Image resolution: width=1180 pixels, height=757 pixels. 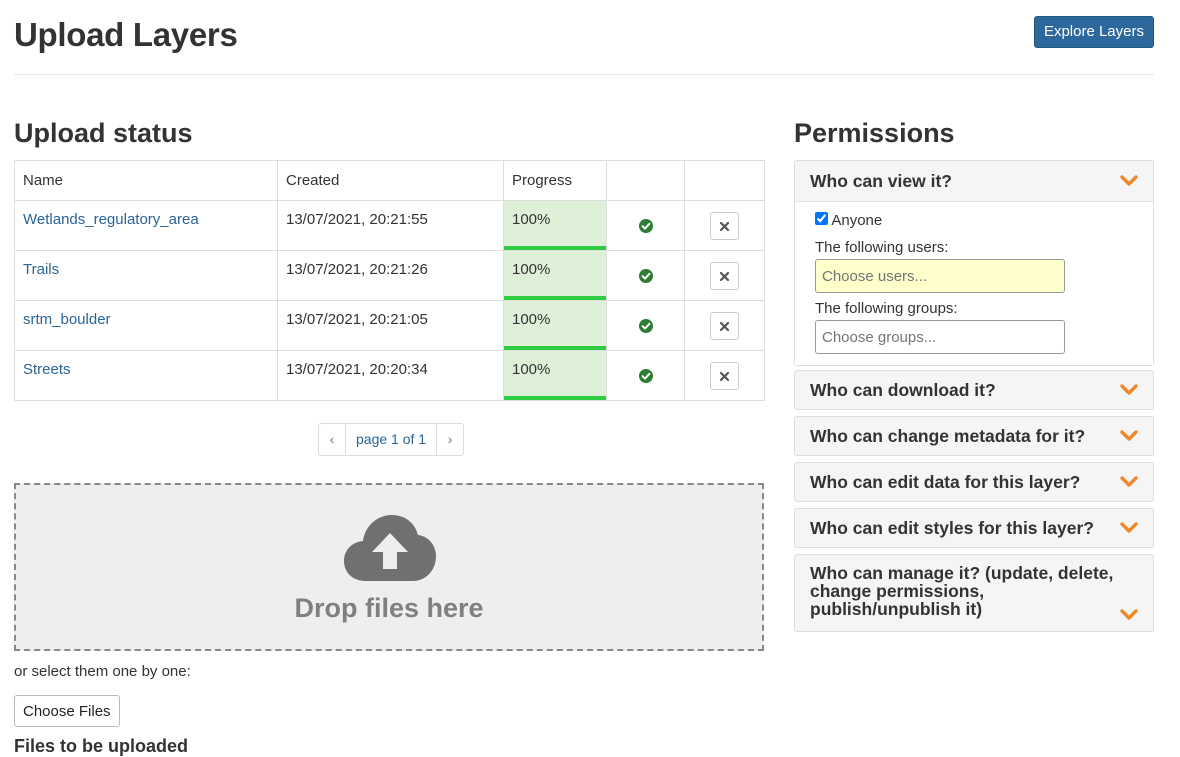 I want to click on table-header-row: Name Created Progress, so click(x=389, y=180).